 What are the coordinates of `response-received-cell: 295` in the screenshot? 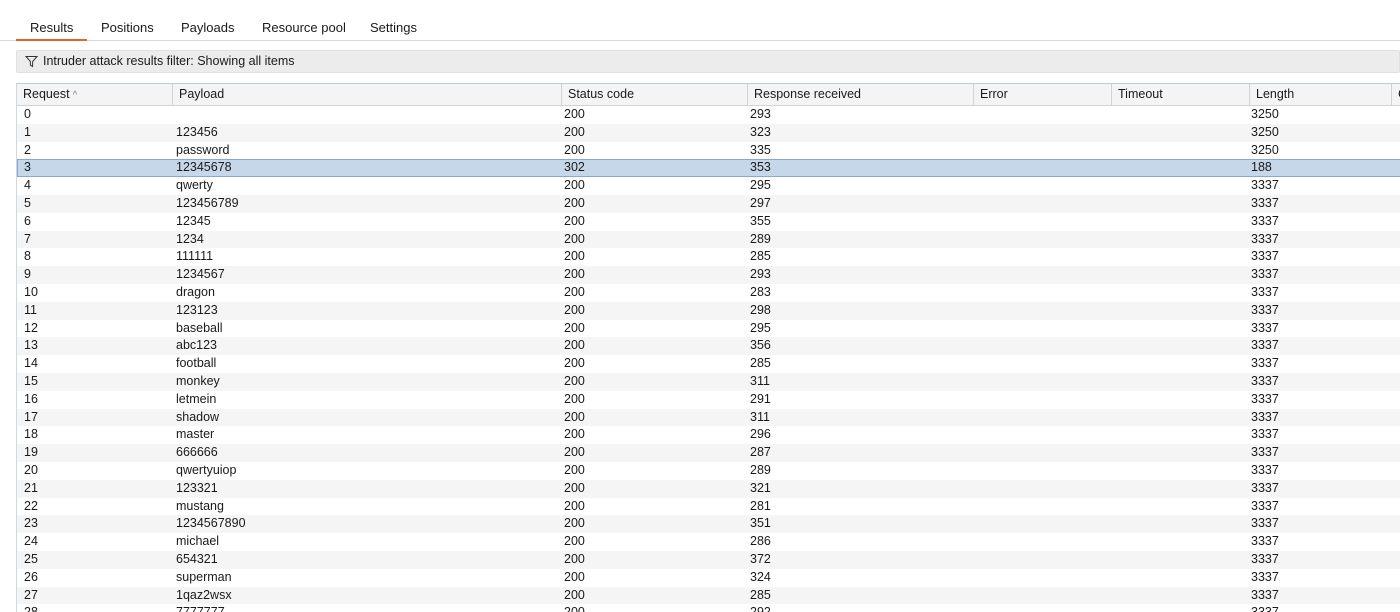 It's located at (760, 185).